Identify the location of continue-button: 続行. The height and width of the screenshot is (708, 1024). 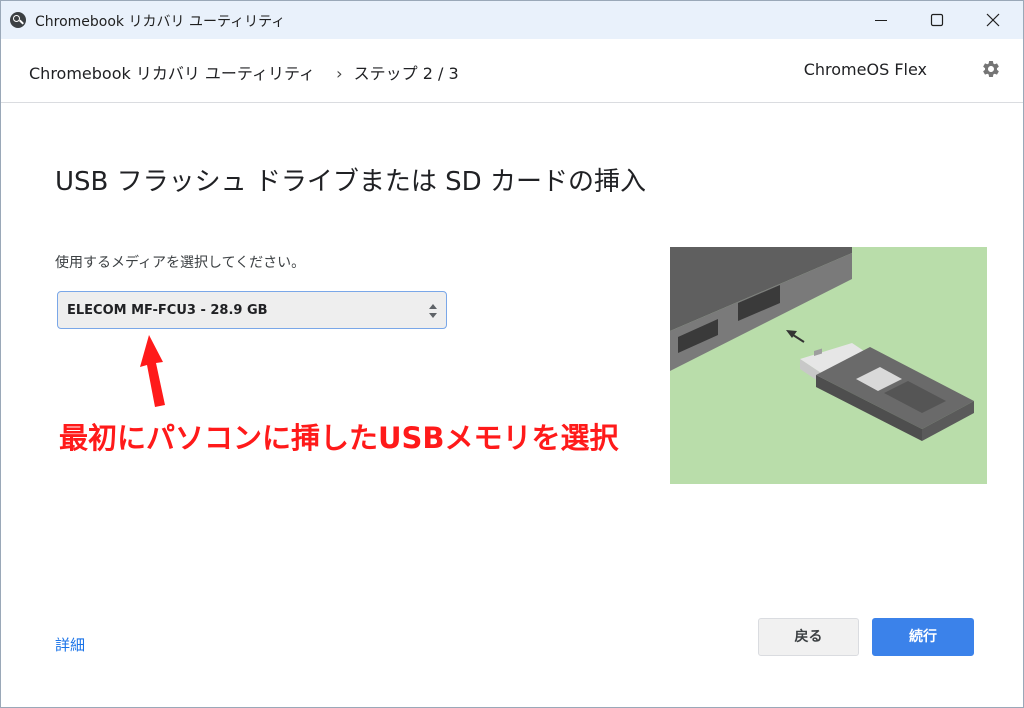
(923, 637).